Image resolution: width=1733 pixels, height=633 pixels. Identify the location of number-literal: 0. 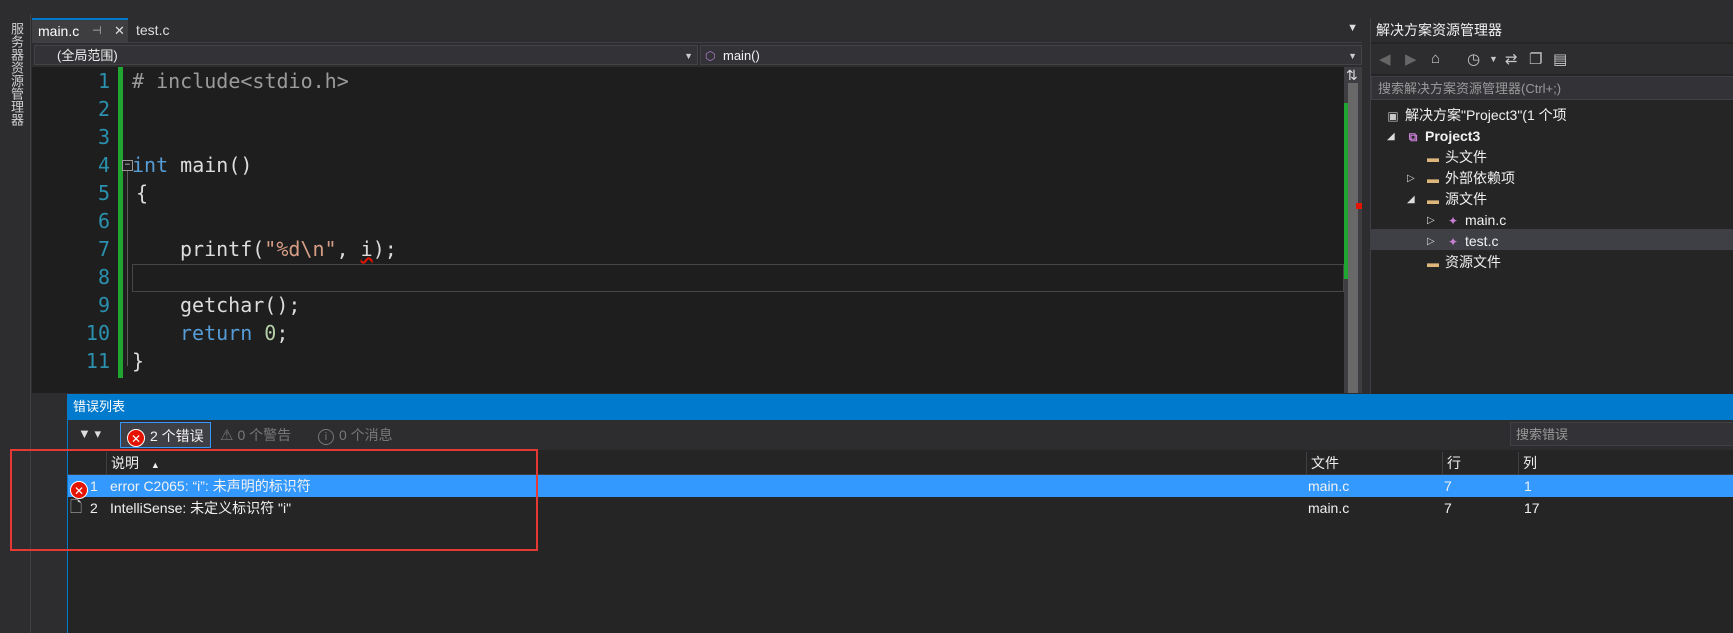
(270, 333).